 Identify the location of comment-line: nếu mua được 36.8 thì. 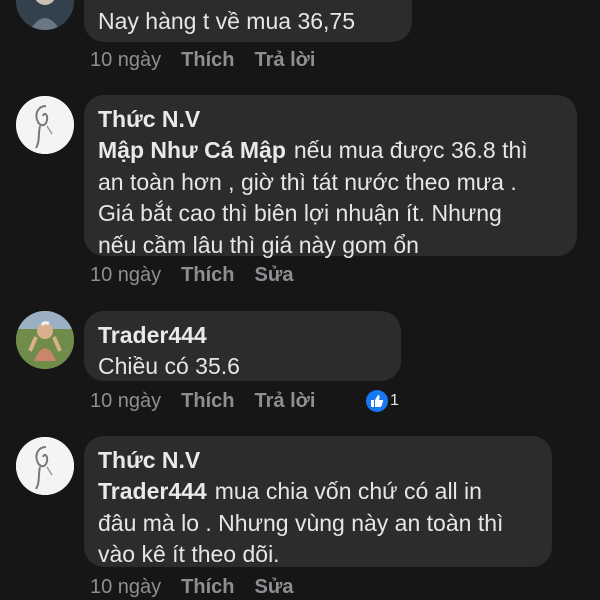
(410, 150).